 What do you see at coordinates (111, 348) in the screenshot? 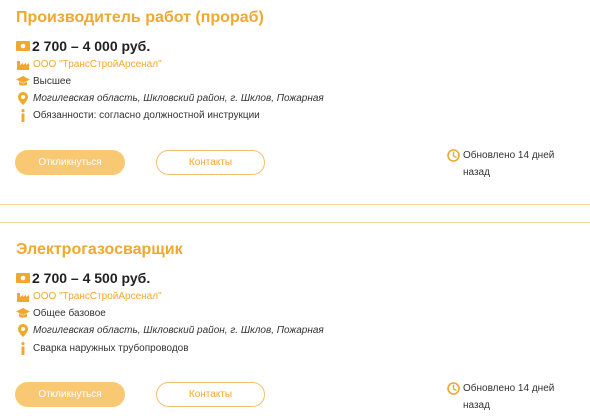
I see `info-text: Сварка наружных трубопроводов` at bounding box center [111, 348].